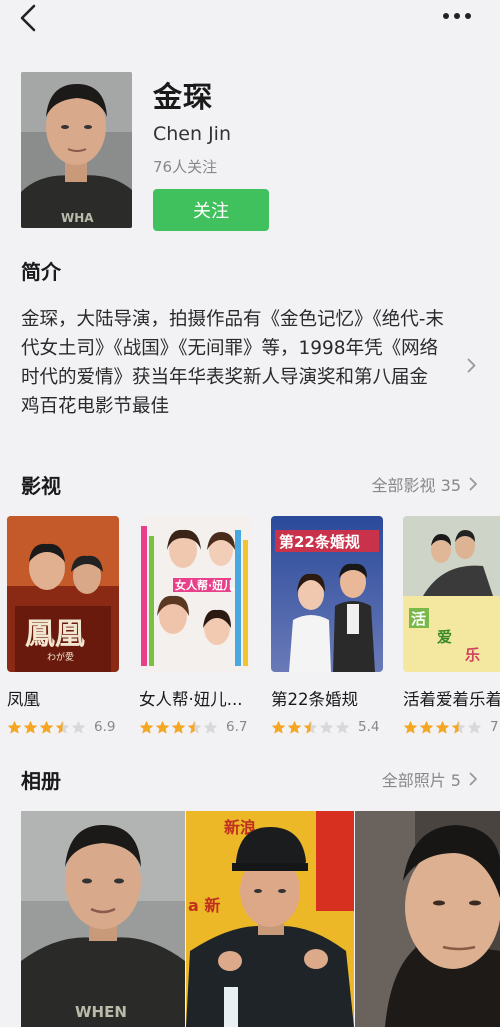  I want to click on film-rating: 5.4, so click(327, 727).